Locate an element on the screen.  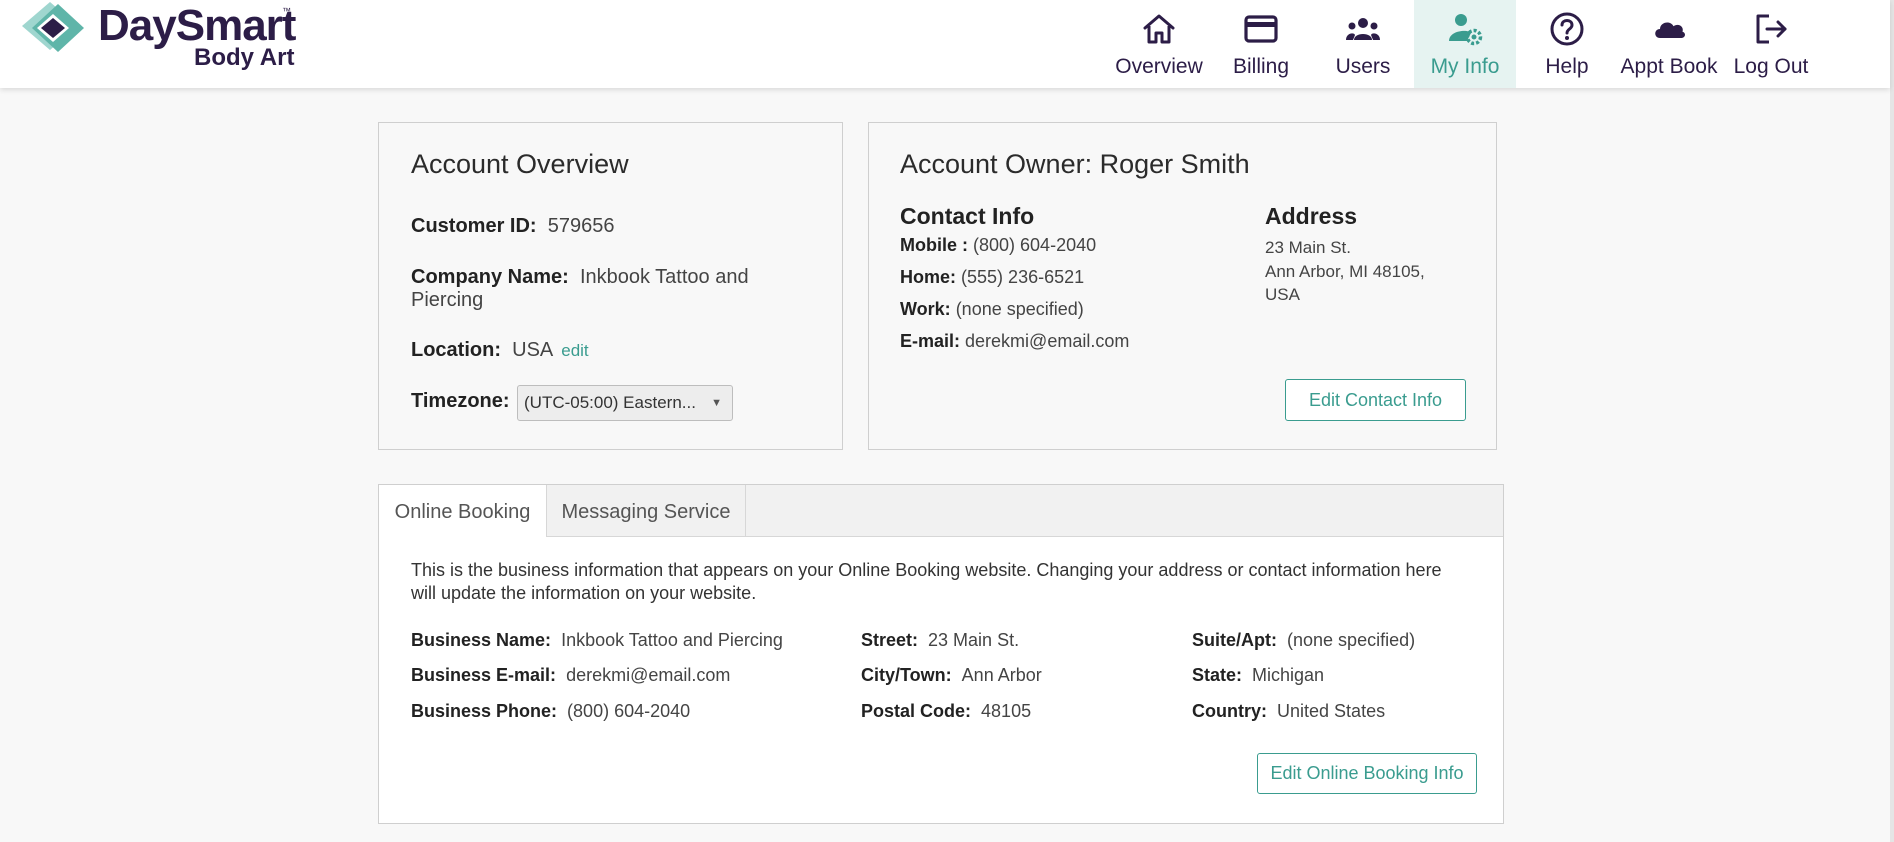
city-value: Ann Arbor is located at coordinates (1001, 675).